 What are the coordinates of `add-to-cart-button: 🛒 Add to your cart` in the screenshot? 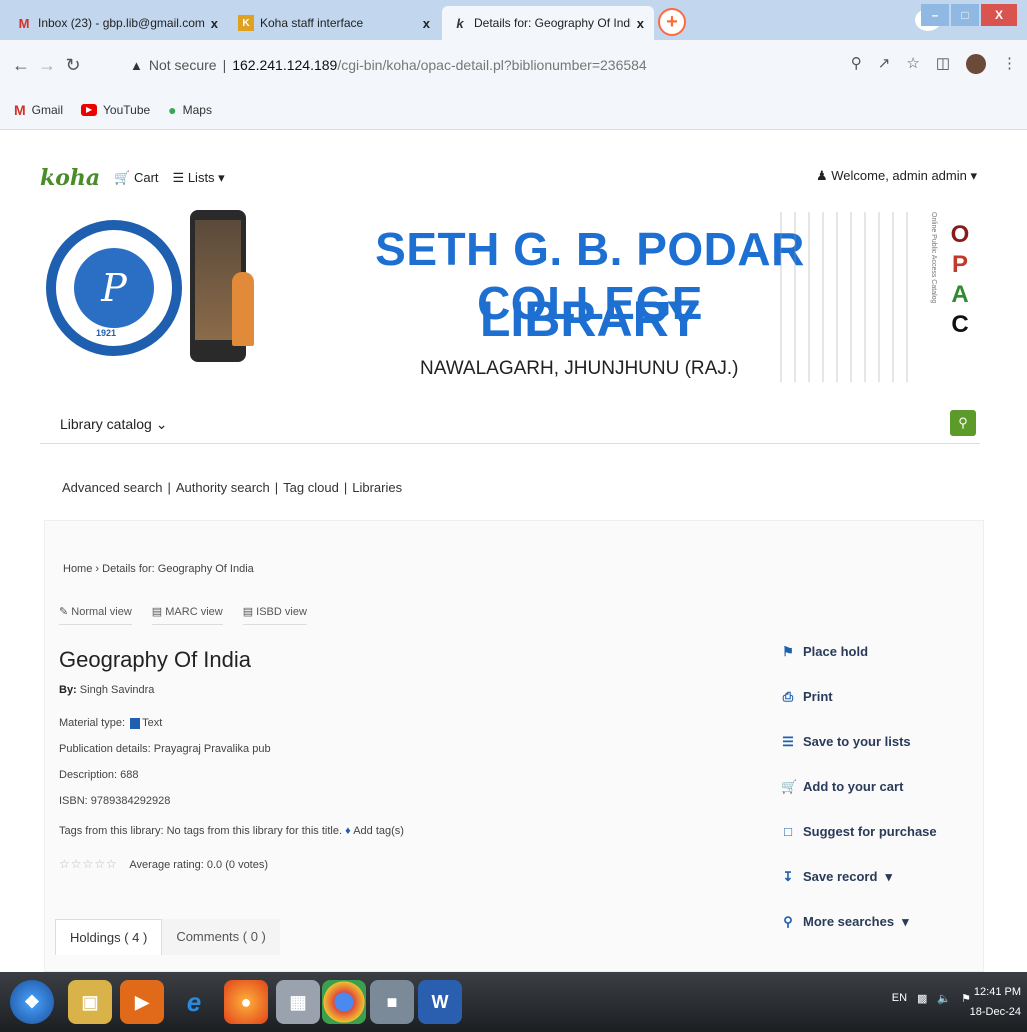 It's located at (876, 786).